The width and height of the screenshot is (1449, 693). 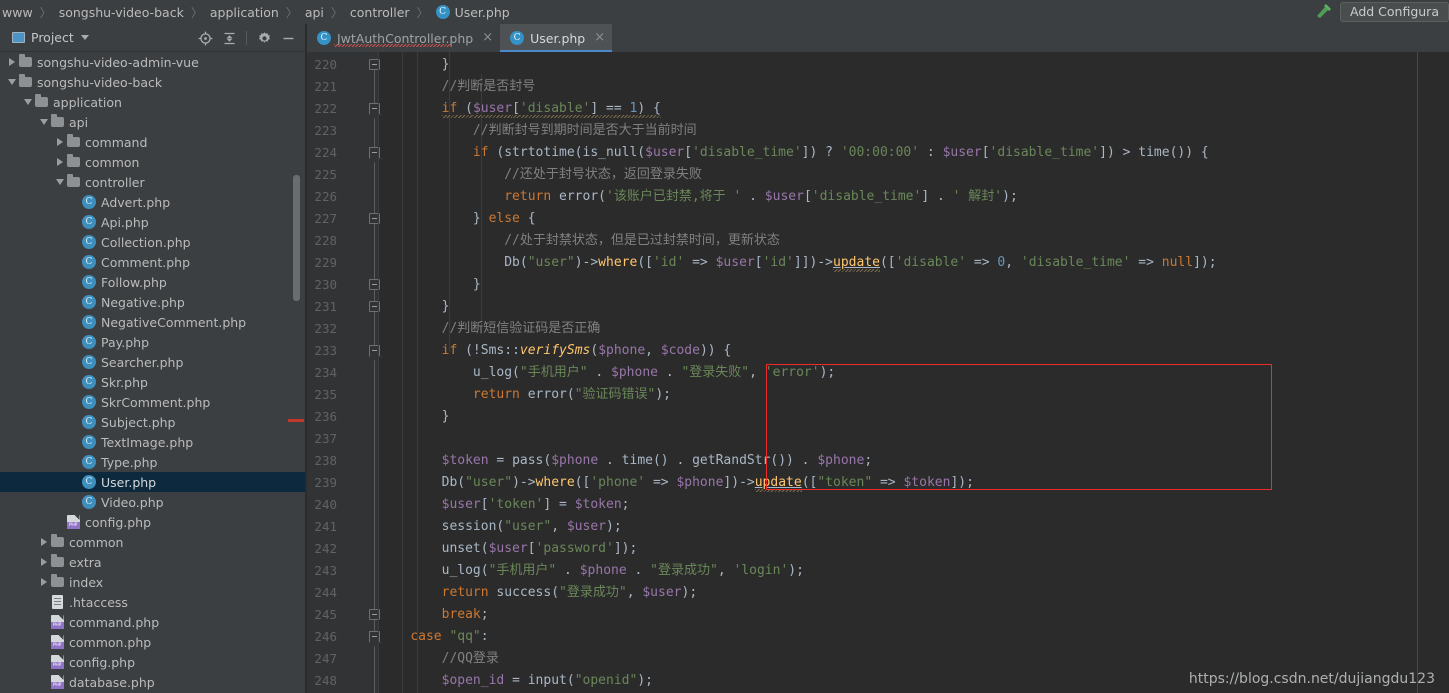 What do you see at coordinates (380, 12) in the screenshot?
I see `breadcrumb-item: controller` at bounding box center [380, 12].